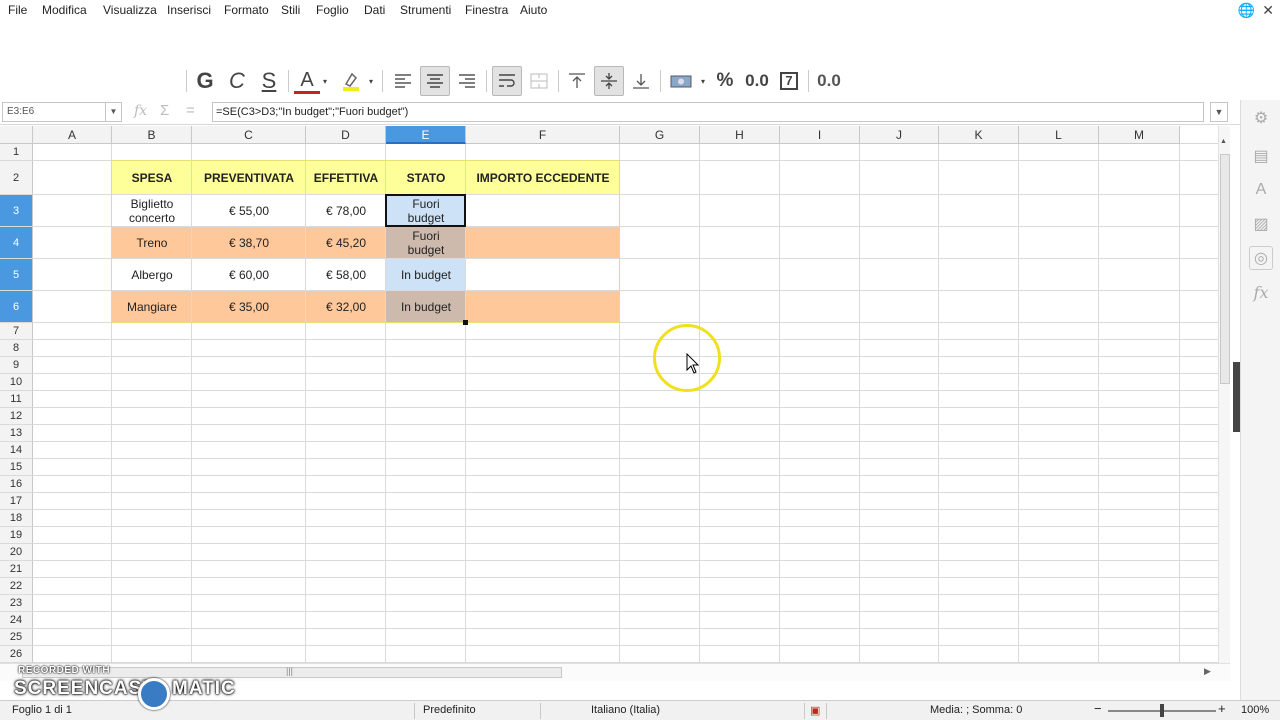 The image size is (1280, 720). What do you see at coordinates (346, 135) in the screenshot?
I see `column-header-d: D` at bounding box center [346, 135].